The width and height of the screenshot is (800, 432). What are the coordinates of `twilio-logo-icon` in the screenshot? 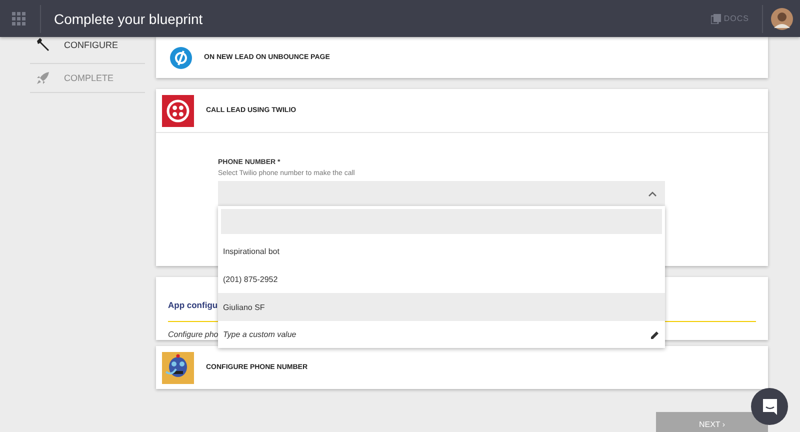 It's located at (178, 110).